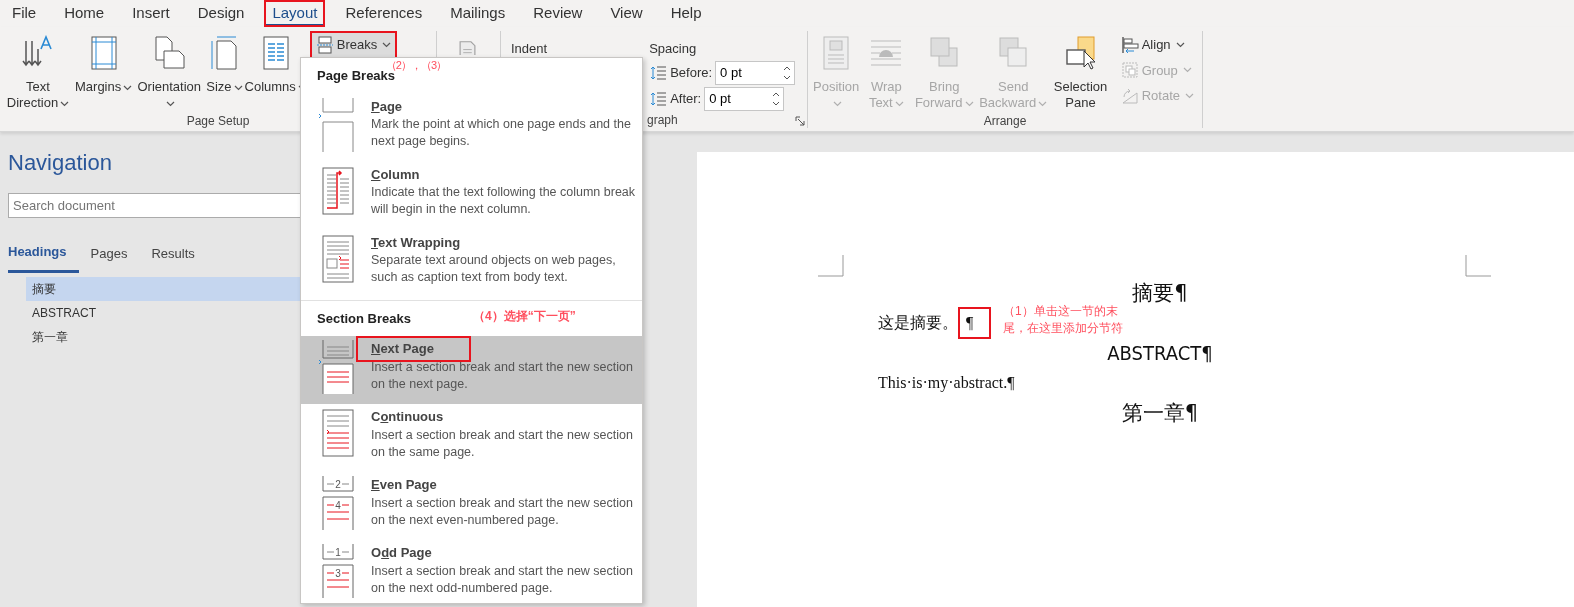  I want to click on menu-item-title: Continuous, so click(407, 417).